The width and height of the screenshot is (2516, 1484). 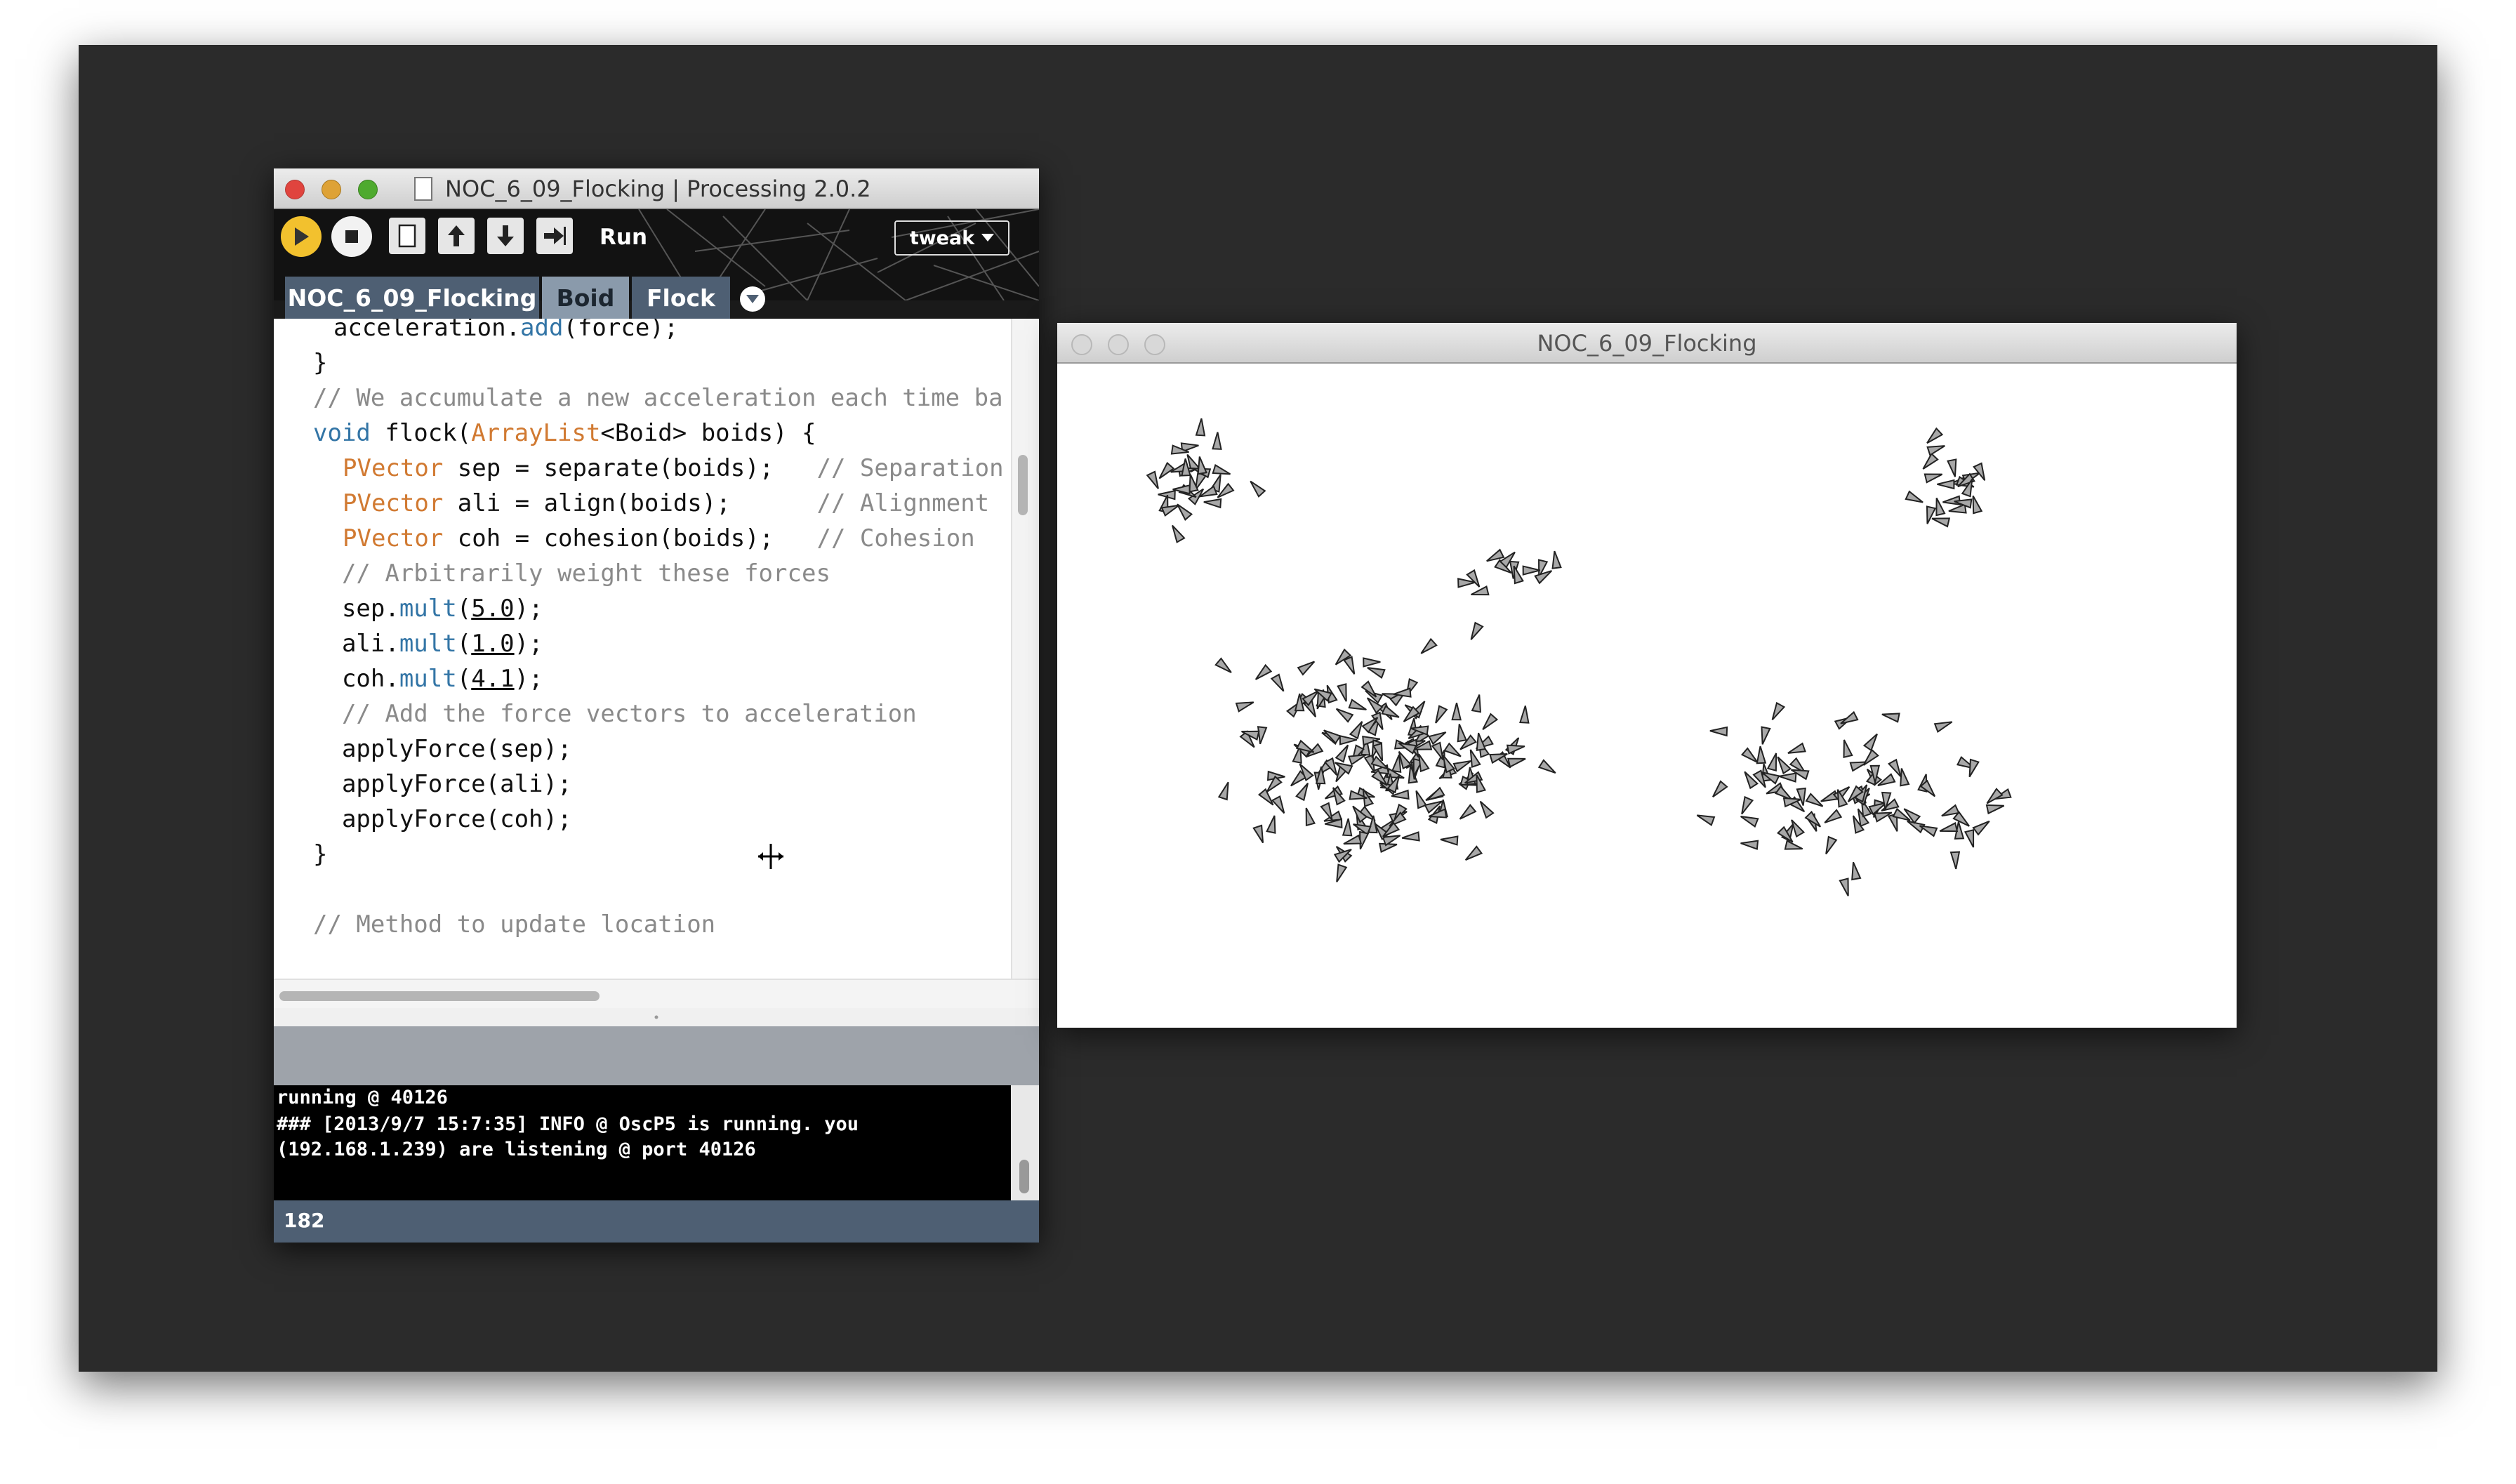 What do you see at coordinates (666, 503) in the screenshot?
I see `code-line: PVector ali = align(boids); // Alignment` at bounding box center [666, 503].